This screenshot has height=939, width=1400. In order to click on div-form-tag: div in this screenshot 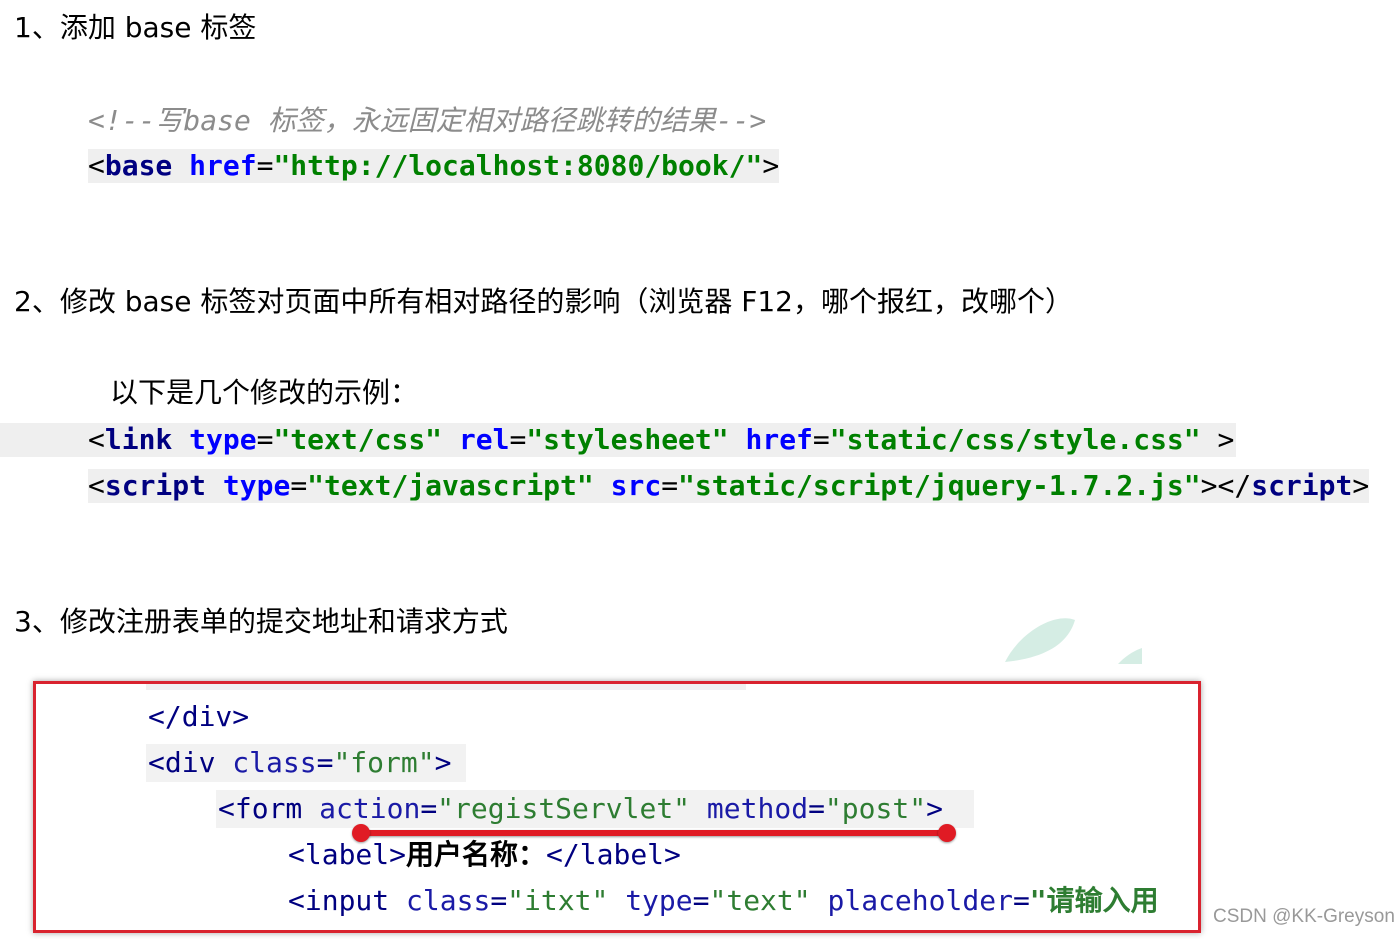, I will do `click(190, 762)`.